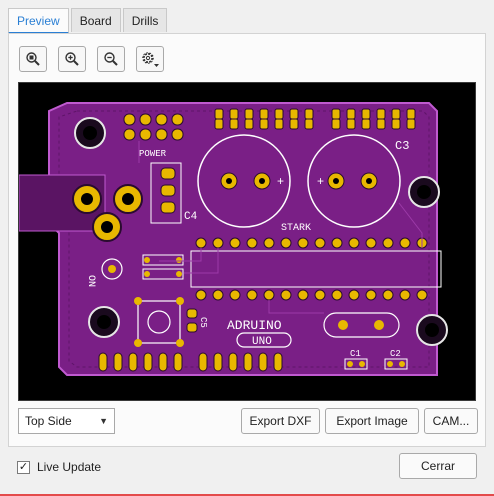 The image size is (494, 496). Describe the element at coordinates (38, 21) in the screenshot. I see `tab-preview: Preview` at that location.